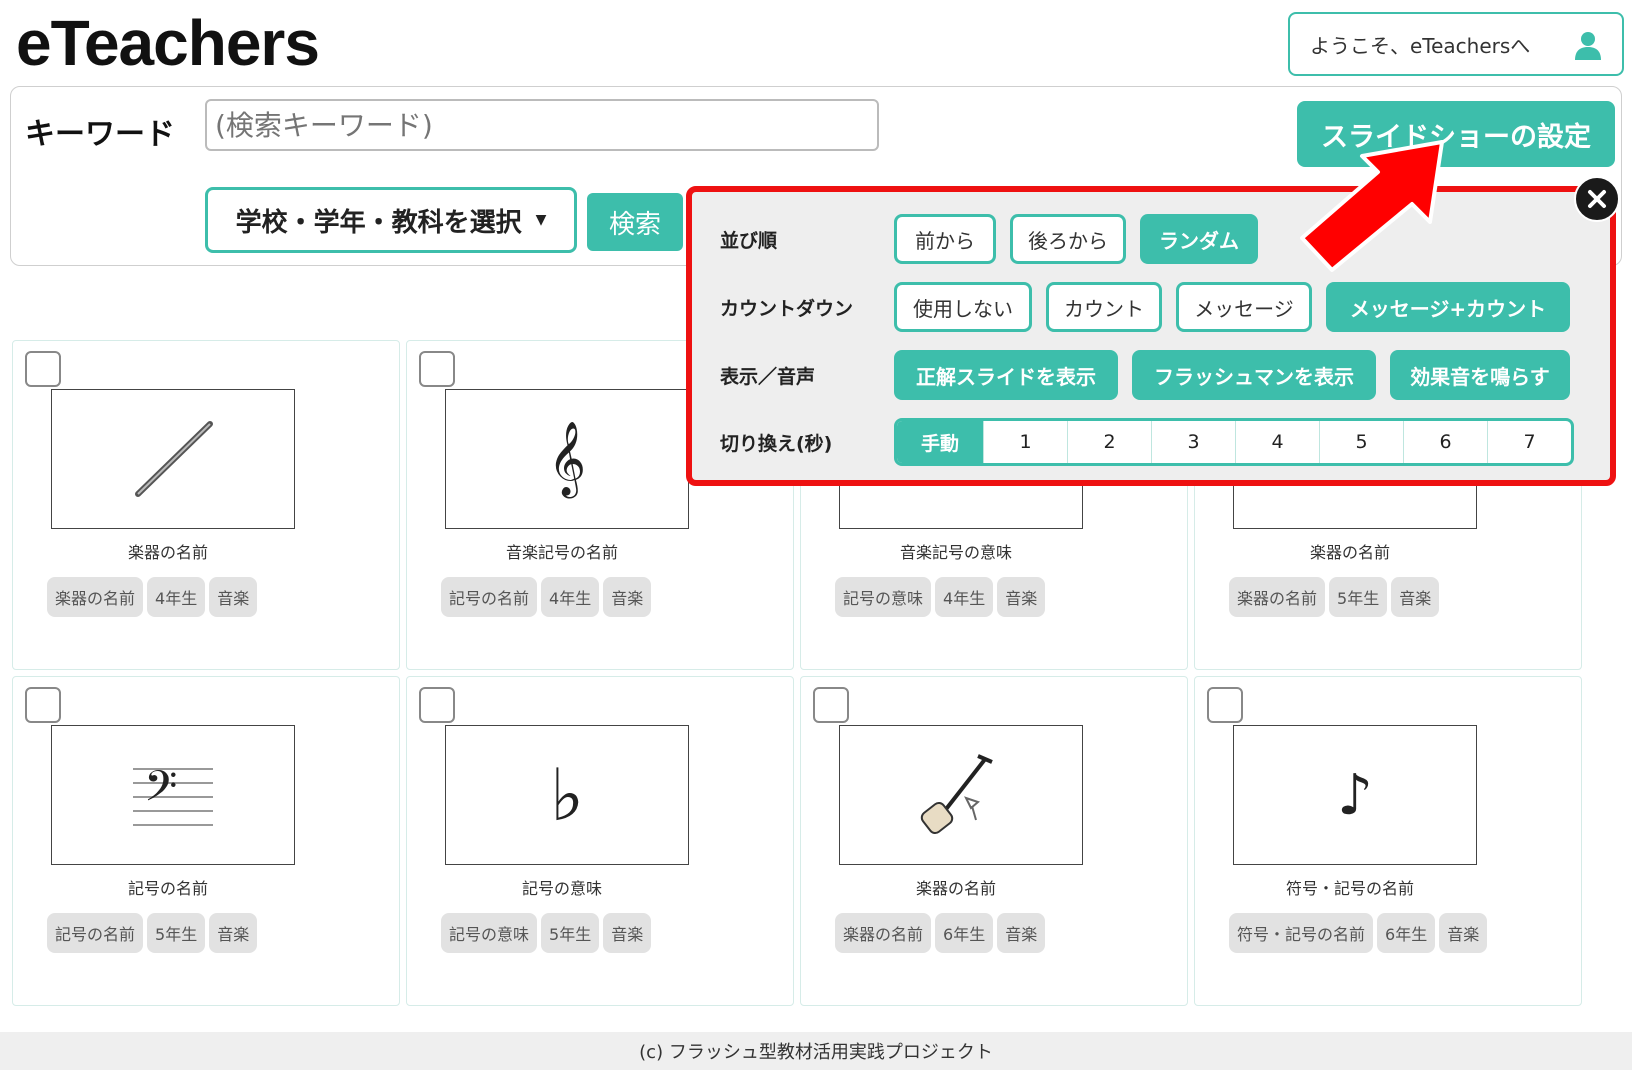 The width and height of the screenshot is (1632, 1080). I want to click on tag: 符号・記号の名前, so click(1301, 933).